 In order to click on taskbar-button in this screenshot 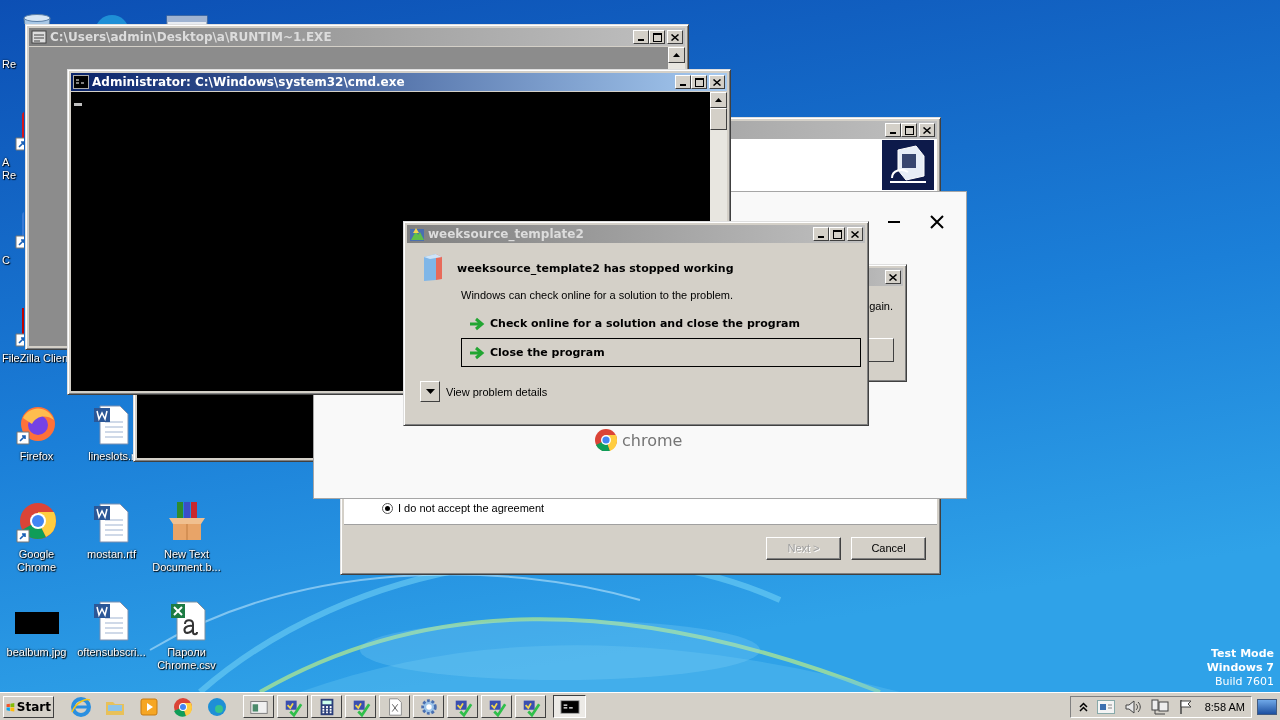, I will do `click(569, 706)`.